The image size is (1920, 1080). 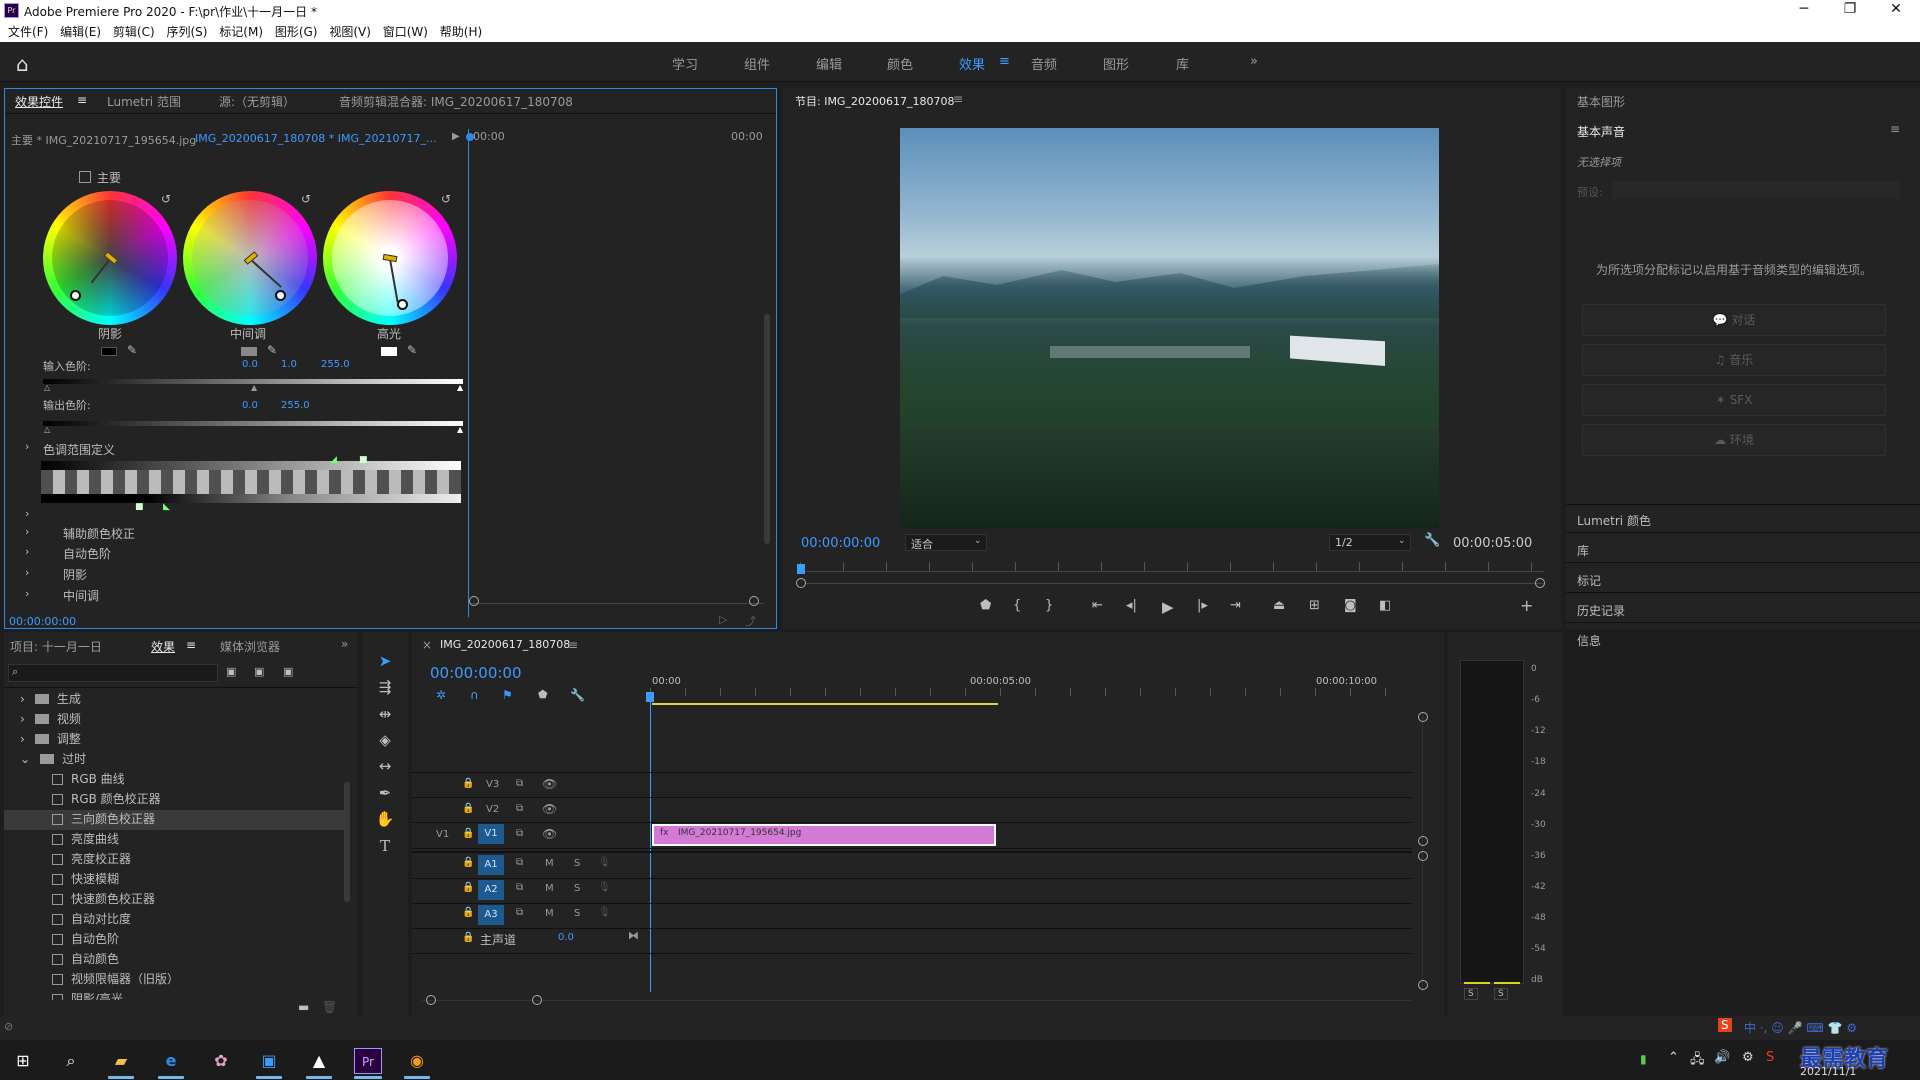 I want to click on go-to-out-icon: ⇥, so click(x=1235, y=605).